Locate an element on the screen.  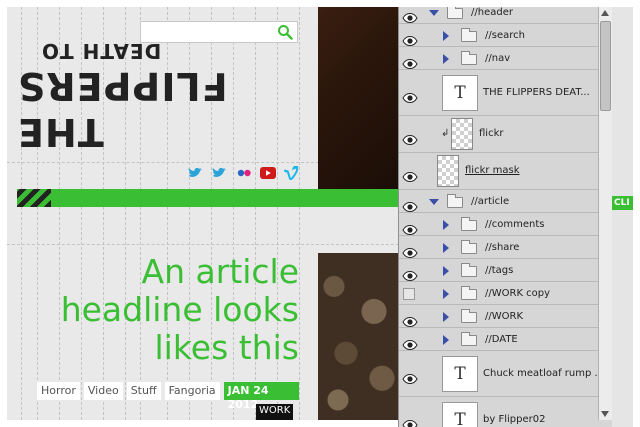
article-headline: An article headline looks likes this is located at coordinates (168, 310).